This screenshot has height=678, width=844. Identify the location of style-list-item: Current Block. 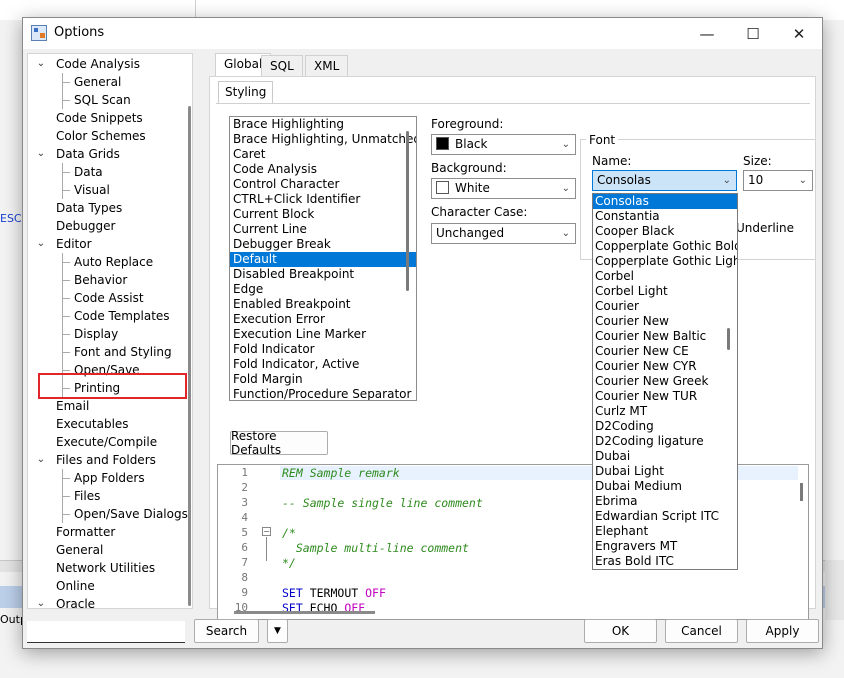
(323, 214).